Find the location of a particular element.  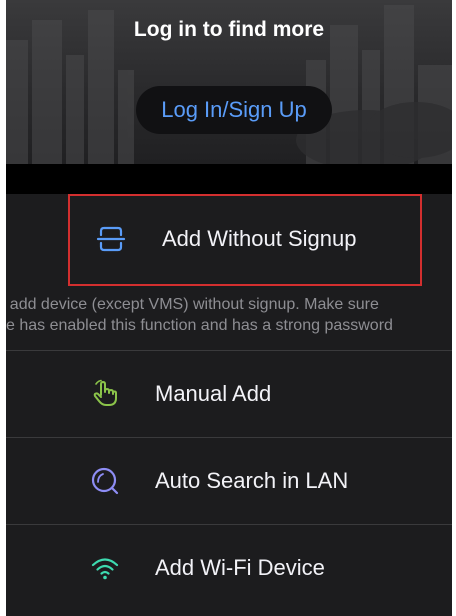

screen-border-right is located at coordinates (454, 308).